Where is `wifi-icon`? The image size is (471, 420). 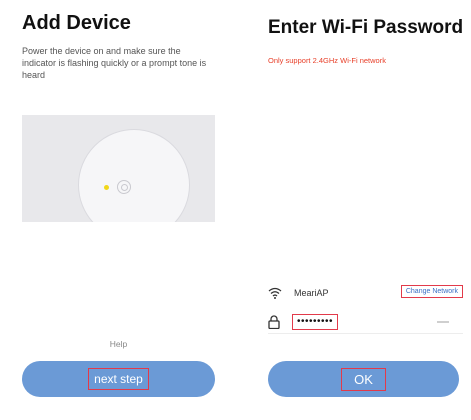
wifi-icon is located at coordinates (275, 293).